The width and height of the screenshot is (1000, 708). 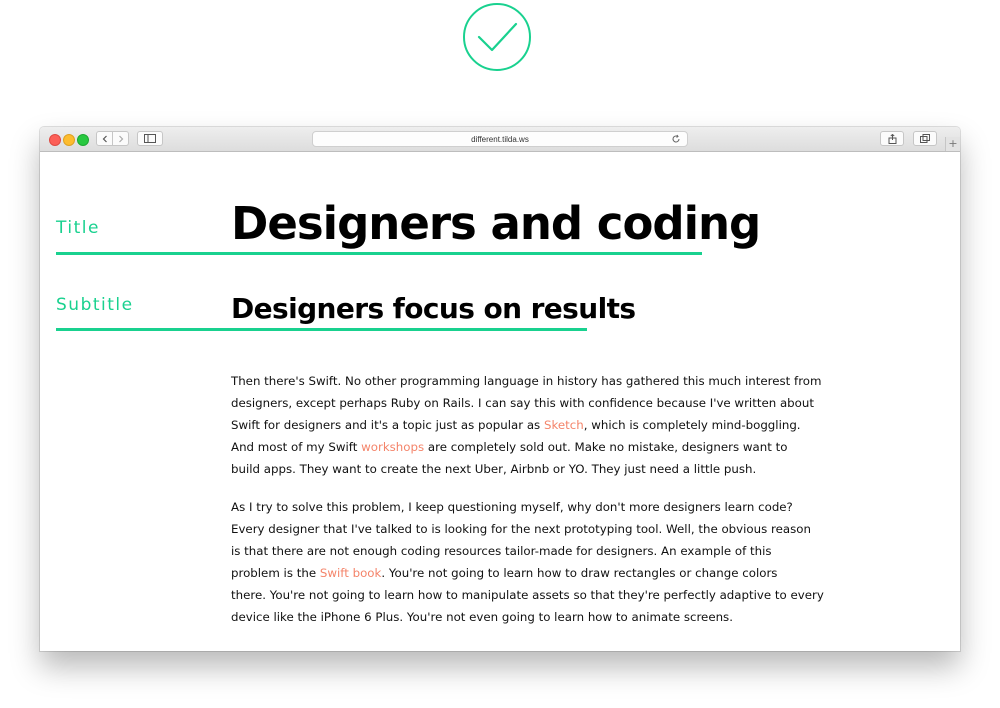 I want to click on back-button, so click(x=104, y=138).